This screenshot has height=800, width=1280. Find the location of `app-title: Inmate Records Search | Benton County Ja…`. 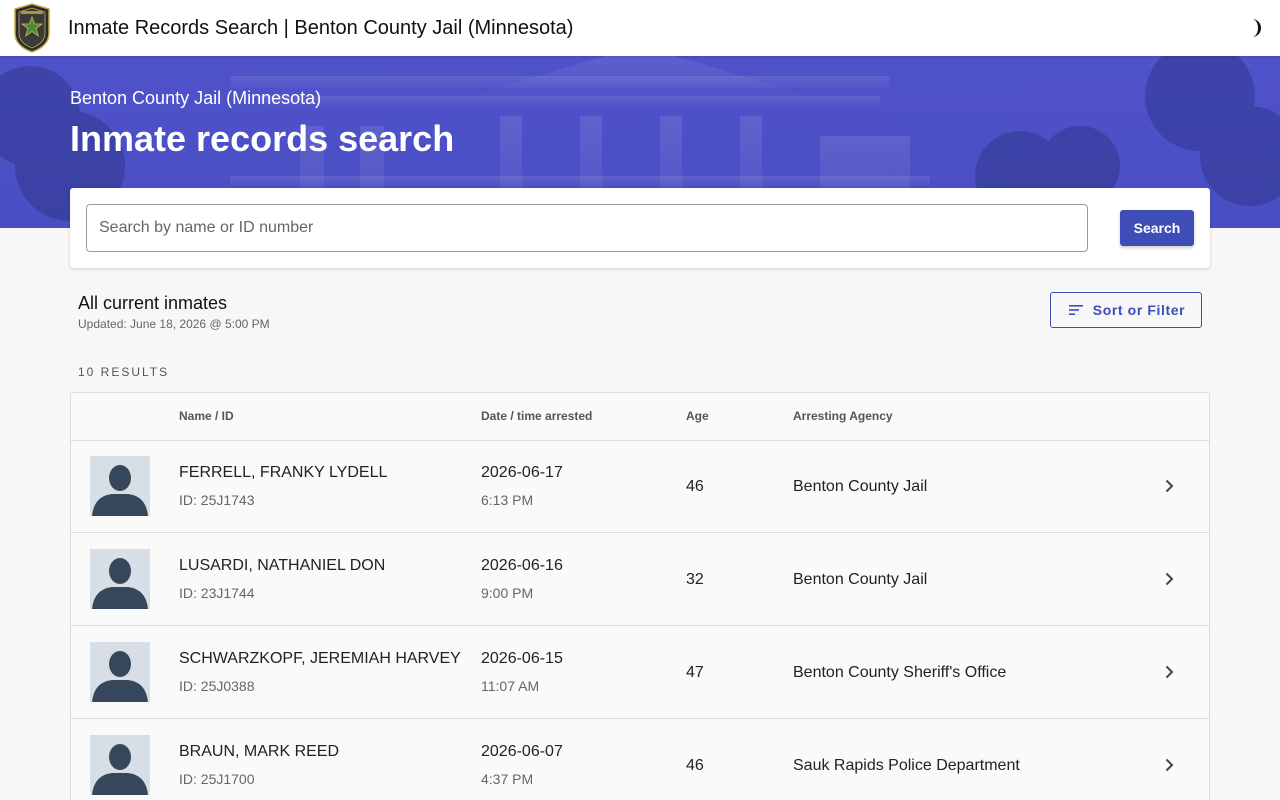

app-title: Inmate Records Search | Benton County Ja… is located at coordinates (321, 28).